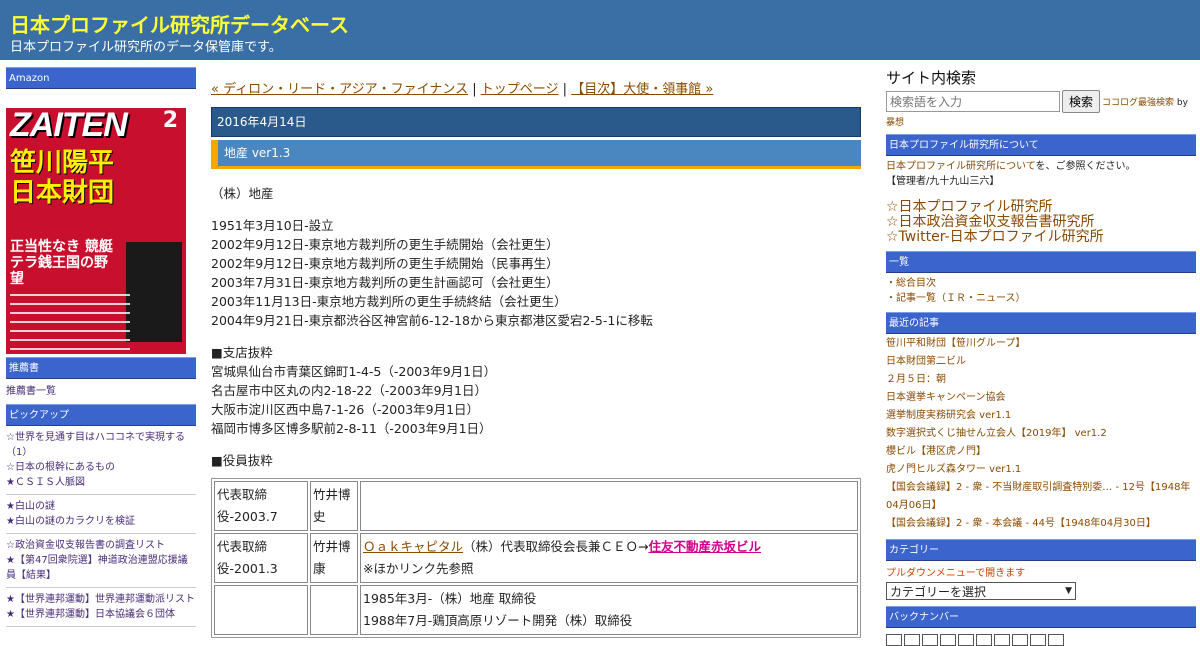 Image resolution: width=1200 pixels, height=646 pixels. Describe the element at coordinates (1041, 283) in the screenshot. I see `index-link: ・総合目次` at that location.